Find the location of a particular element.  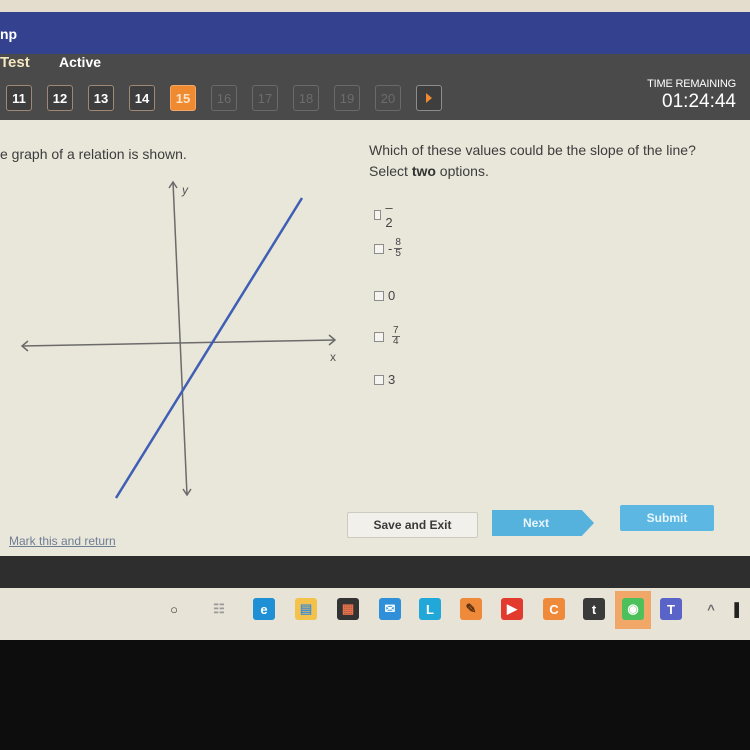

option-label: 3 is located at coordinates (392, 379).